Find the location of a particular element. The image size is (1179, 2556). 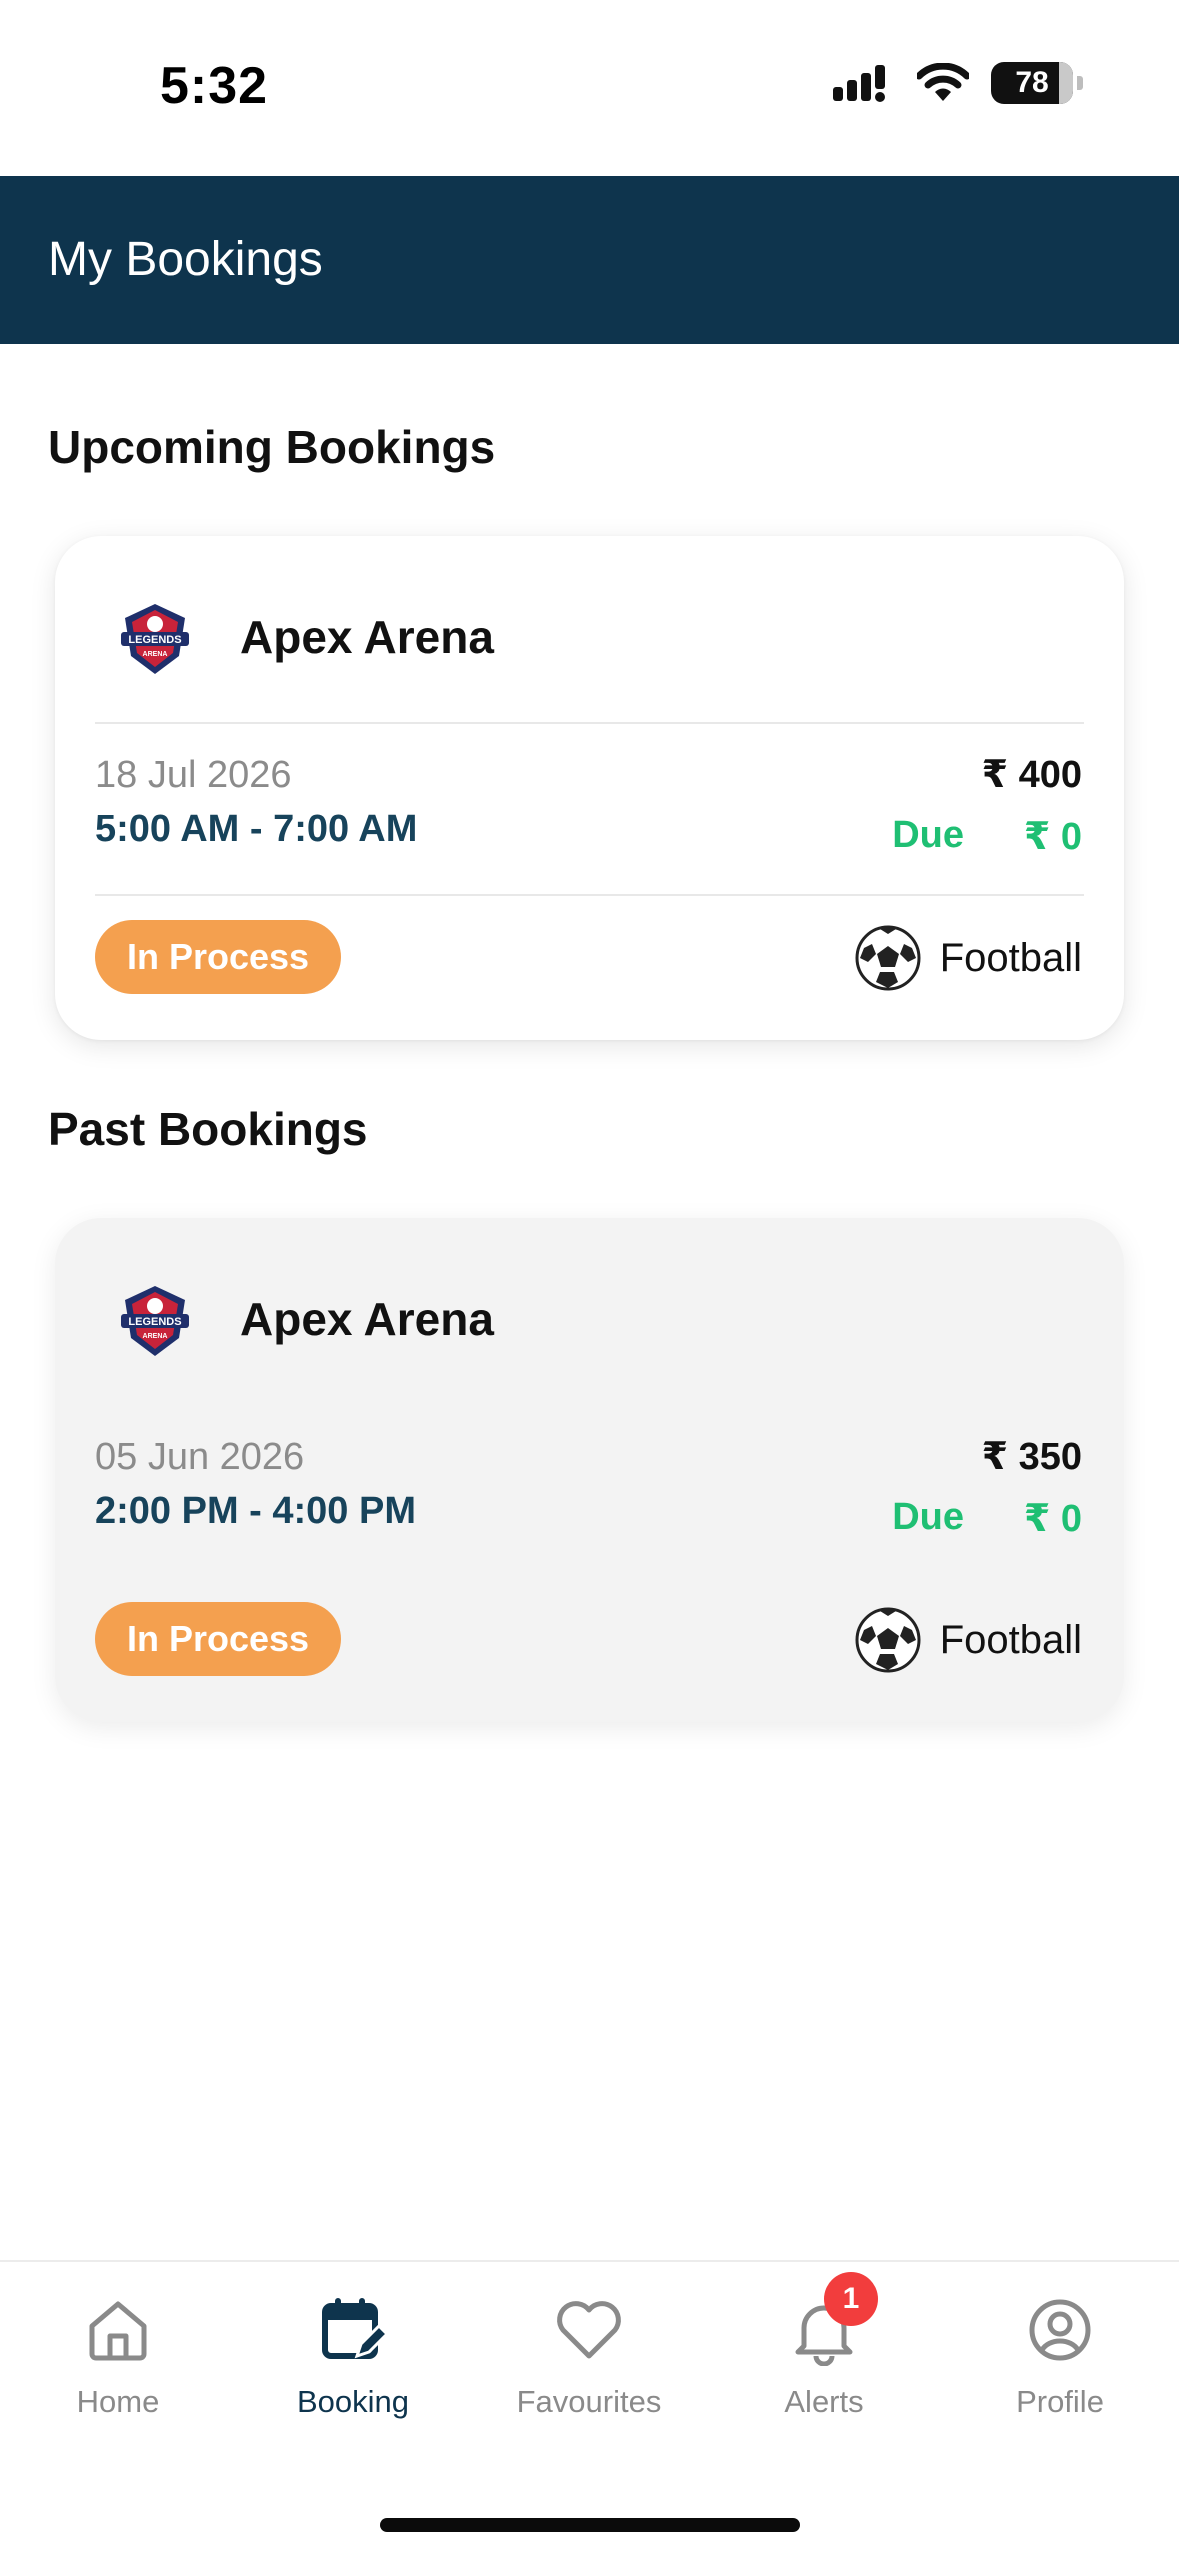

battery-icon: 78 is located at coordinates (1032, 83).